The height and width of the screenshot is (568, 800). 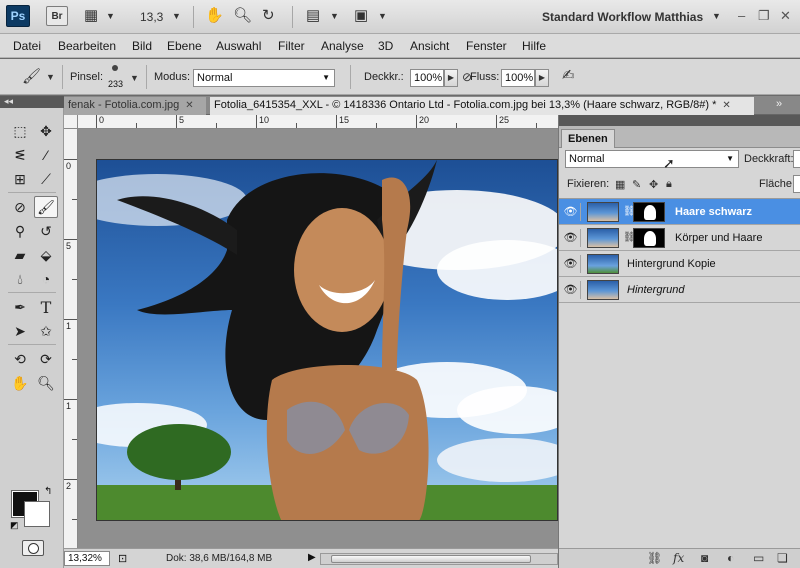 What do you see at coordinates (451, 78) in the screenshot?
I see `opacity-slider-button: ▶` at bounding box center [451, 78].